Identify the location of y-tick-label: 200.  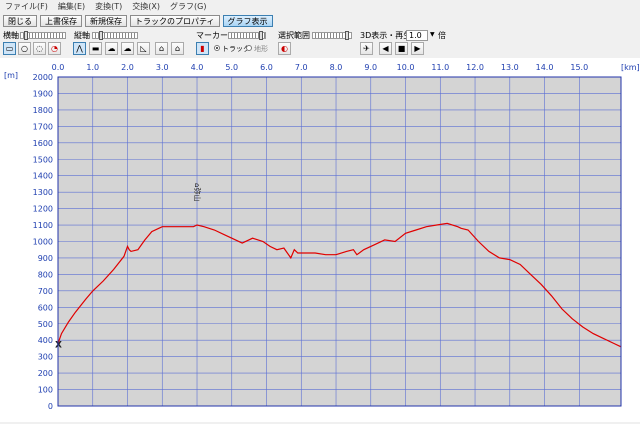
(45, 373).